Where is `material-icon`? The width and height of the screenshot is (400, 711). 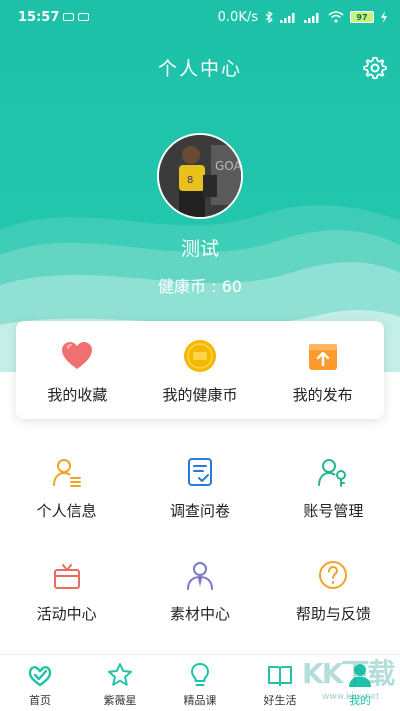 material-icon is located at coordinates (199, 576).